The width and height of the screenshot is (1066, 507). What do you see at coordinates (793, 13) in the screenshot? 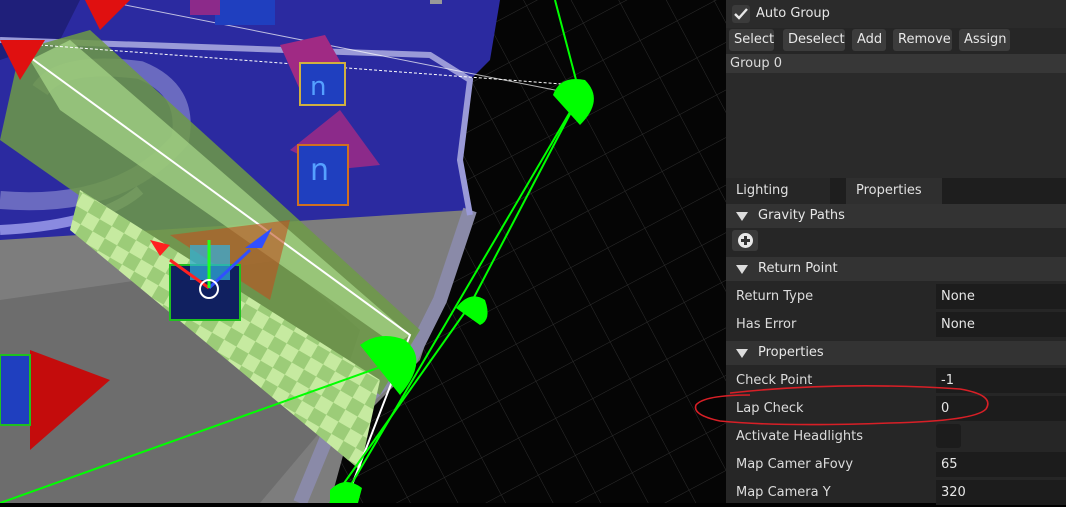
I see `auto-group-label: Auto Group` at bounding box center [793, 13].